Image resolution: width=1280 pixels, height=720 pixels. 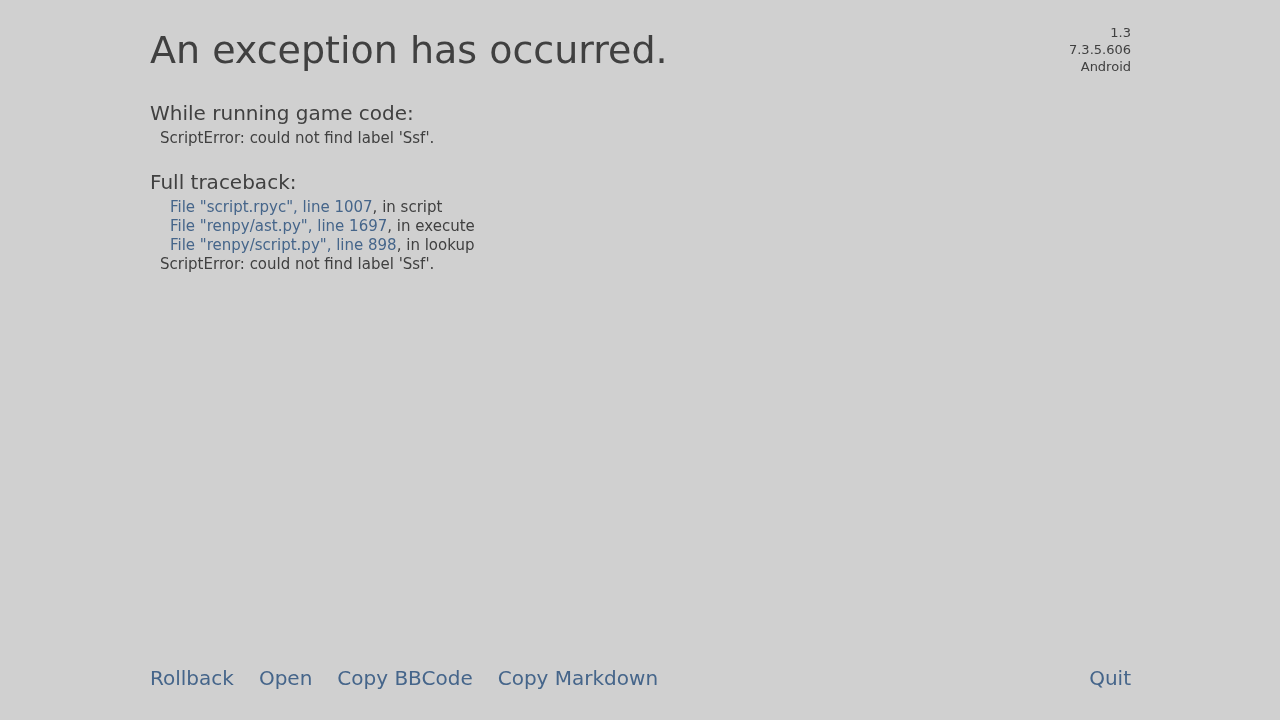 What do you see at coordinates (283, 245) in the screenshot?
I see `file-link: File "renpy/script.py", line 898` at bounding box center [283, 245].